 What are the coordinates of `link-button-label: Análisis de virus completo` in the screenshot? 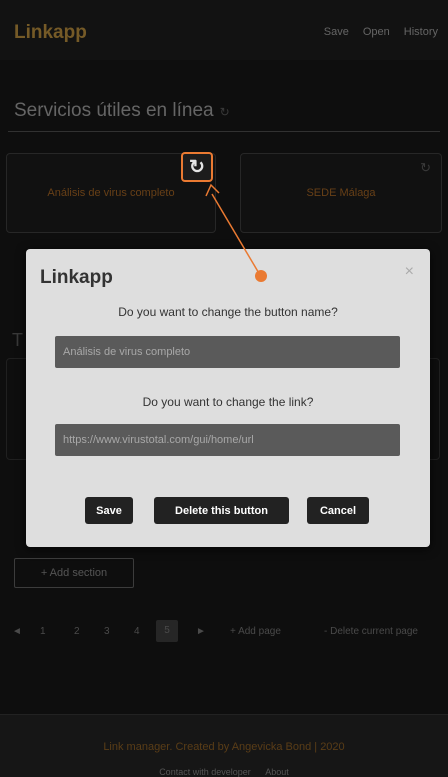 It's located at (111, 193).